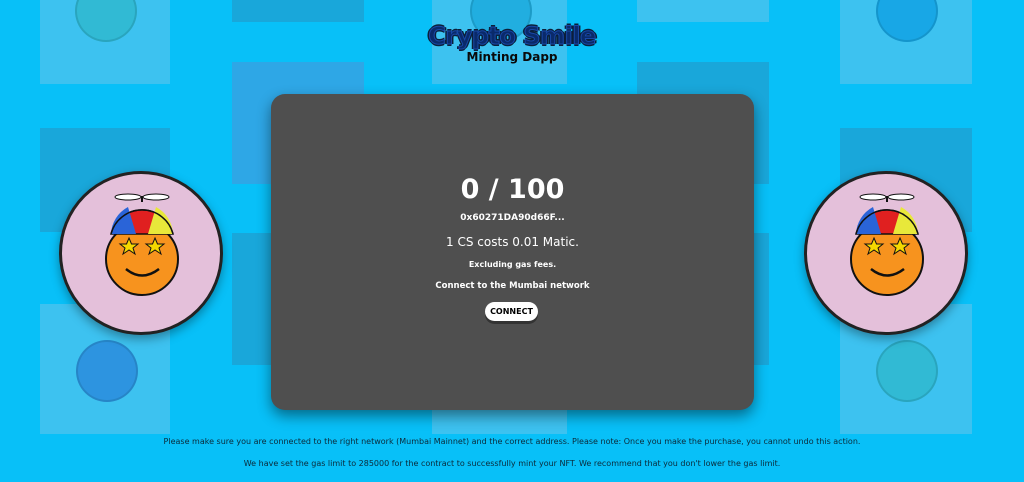  Describe the element at coordinates (512, 264) in the screenshot. I see `gas-fee-note: Excluding gas fees.` at that location.